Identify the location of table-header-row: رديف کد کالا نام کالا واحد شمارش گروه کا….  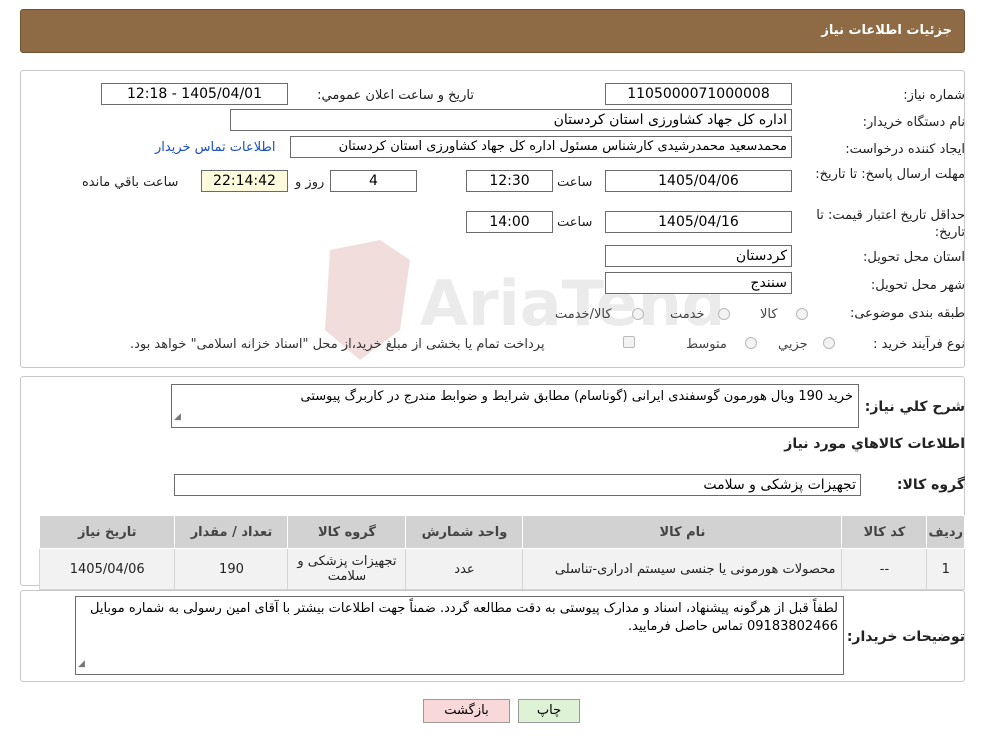
(501, 532).